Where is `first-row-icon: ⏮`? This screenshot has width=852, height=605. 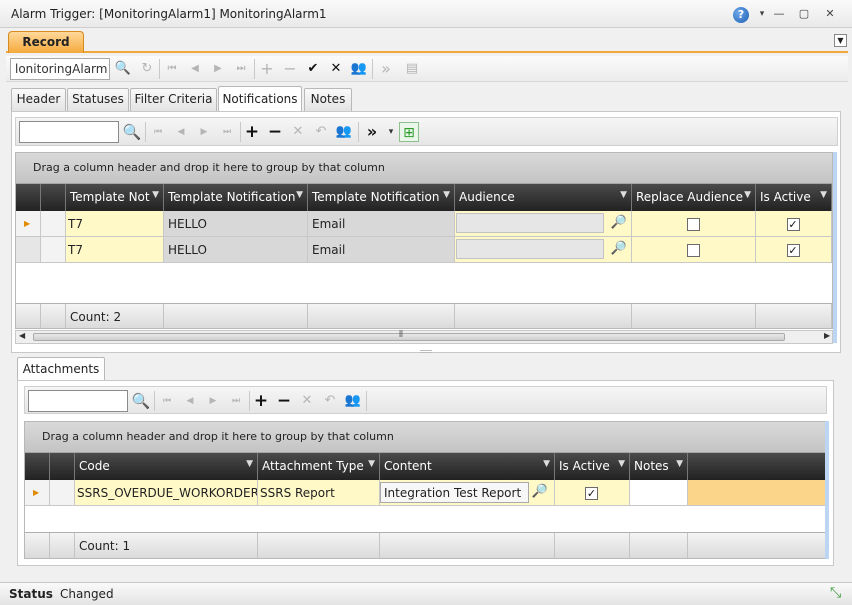
first-row-icon: ⏮ is located at coordinates (158, 132).